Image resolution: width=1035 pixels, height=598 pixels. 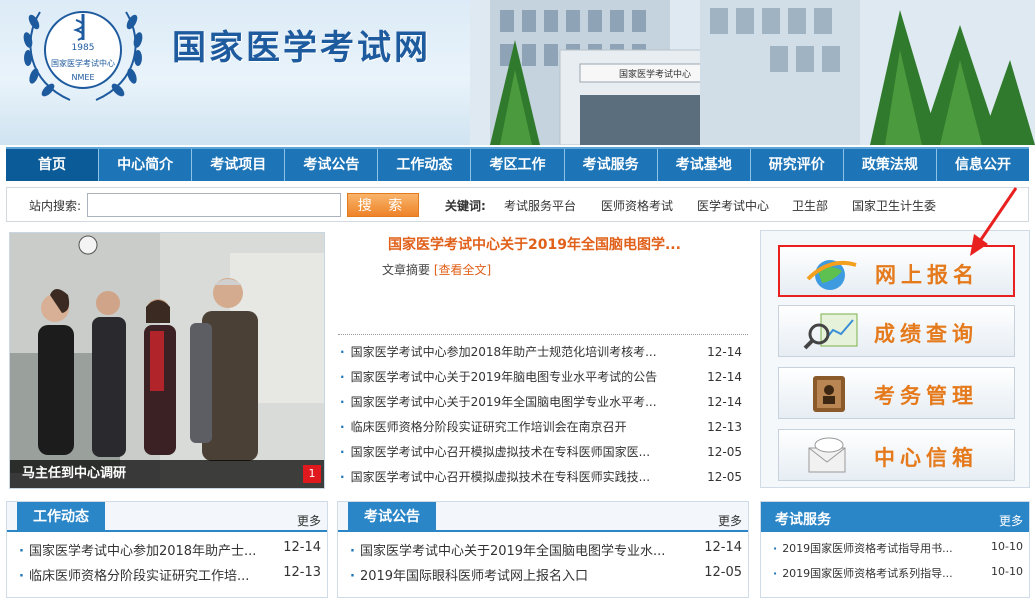 I want to click on keyword-link: 医学考试中心, so click(x=733, y=205).